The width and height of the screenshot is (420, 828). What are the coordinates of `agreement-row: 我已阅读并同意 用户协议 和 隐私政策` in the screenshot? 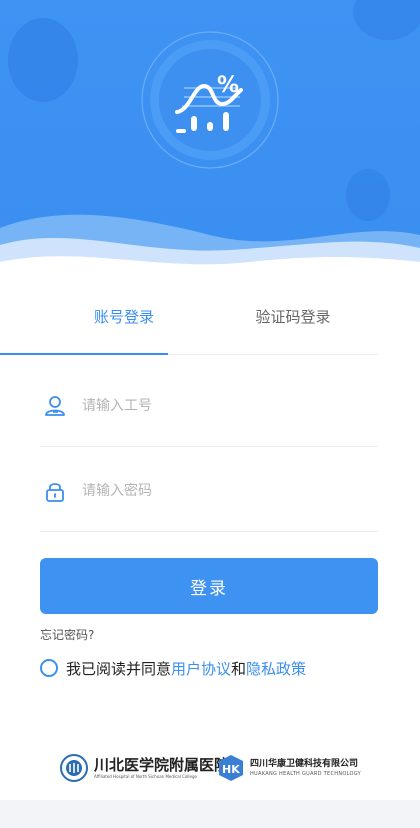 It's located at (173, 668).